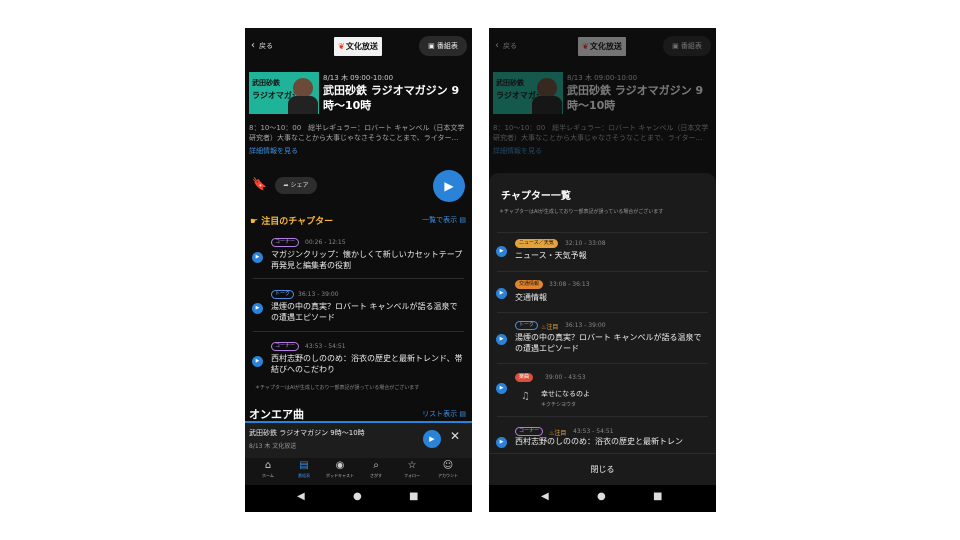 The image size is (960, 540). Describe the element at coordinates (565, 394) in the screenshot. I see `song-title: 幸せになるのよ` at that location.